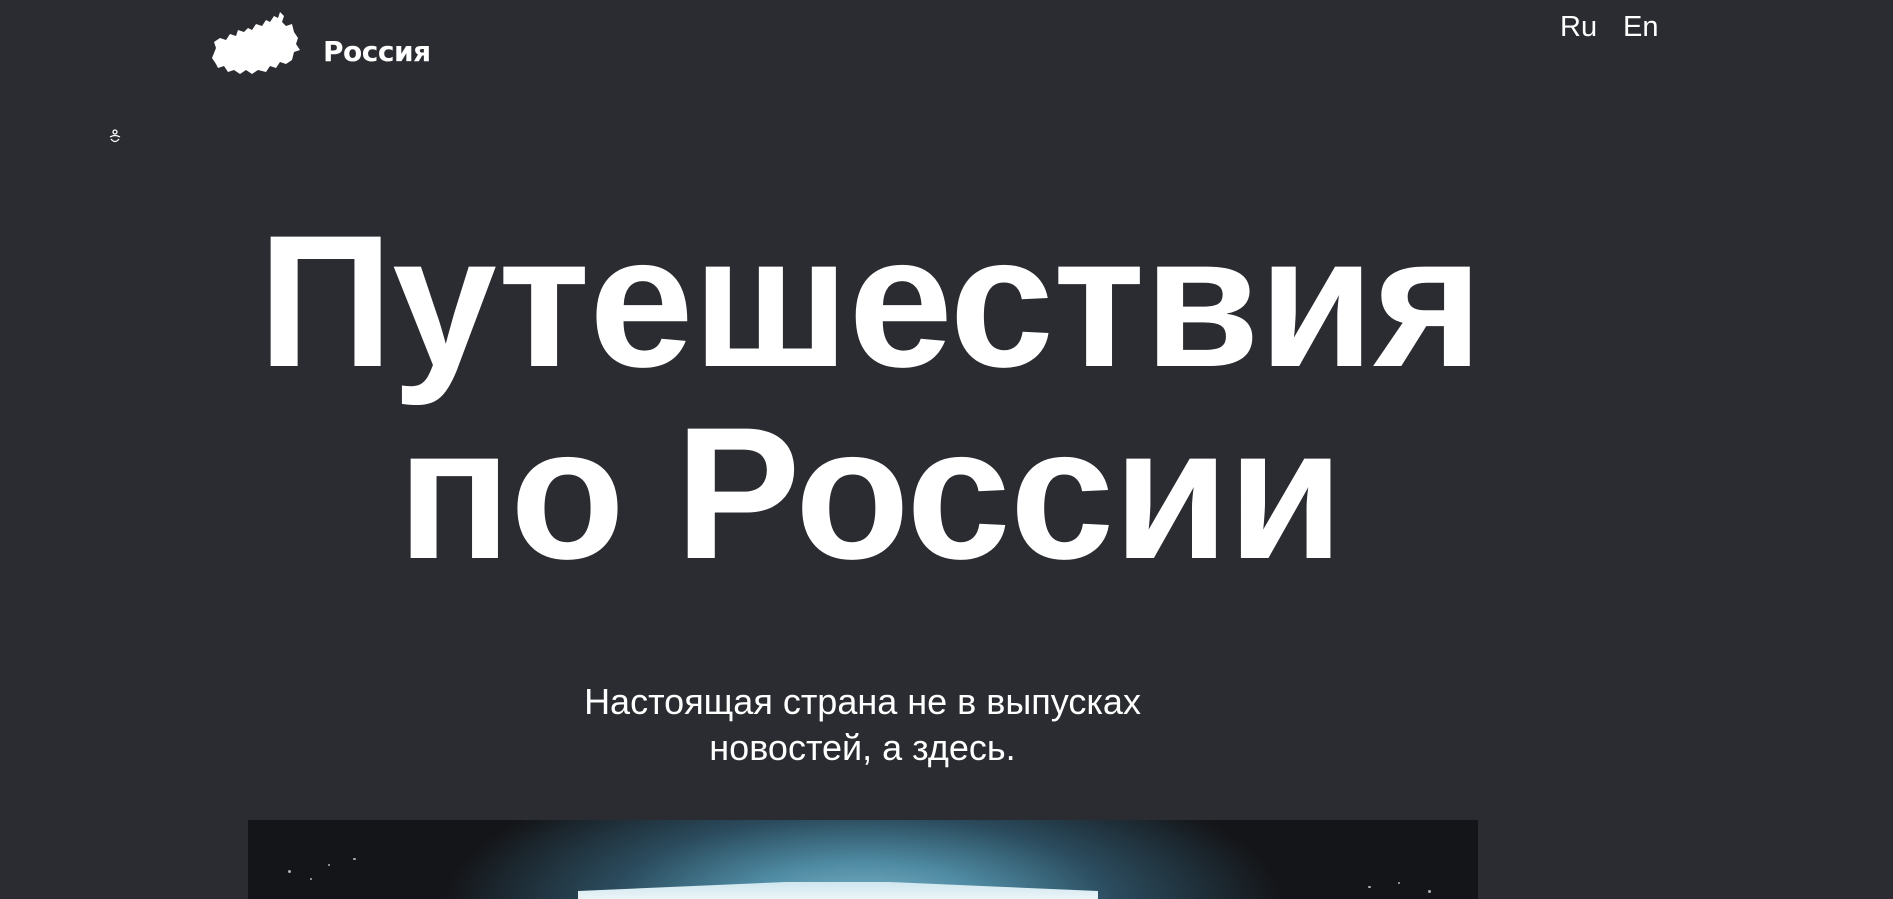 This screenshot has height=899, width=1893. Describe the element at coordinates (319, 43) in the screenshot. I see `logo-link: Россия` at that location.